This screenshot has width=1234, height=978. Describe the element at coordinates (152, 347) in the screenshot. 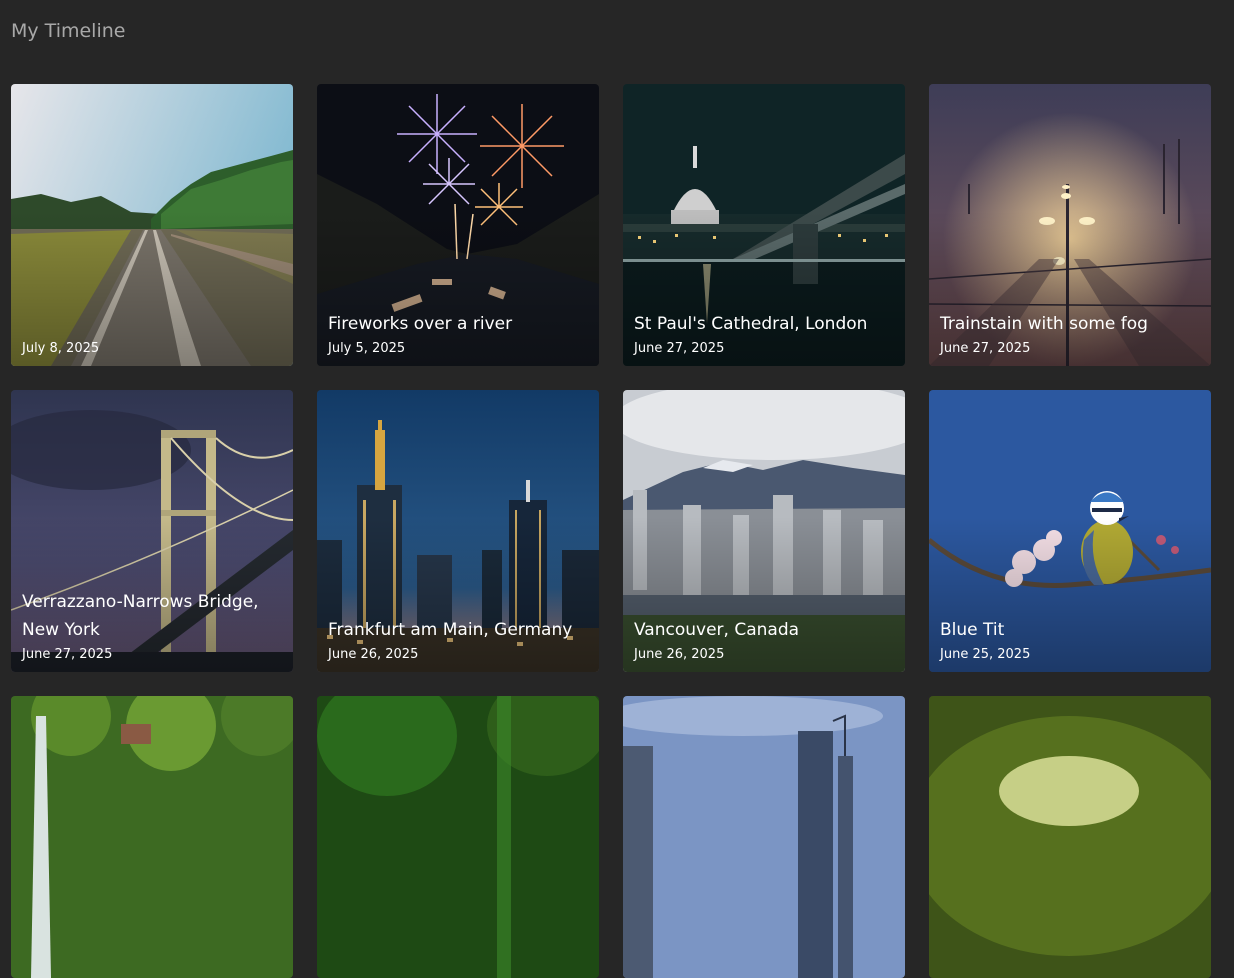

I see `card-caption: July 8, 2025` at that location.